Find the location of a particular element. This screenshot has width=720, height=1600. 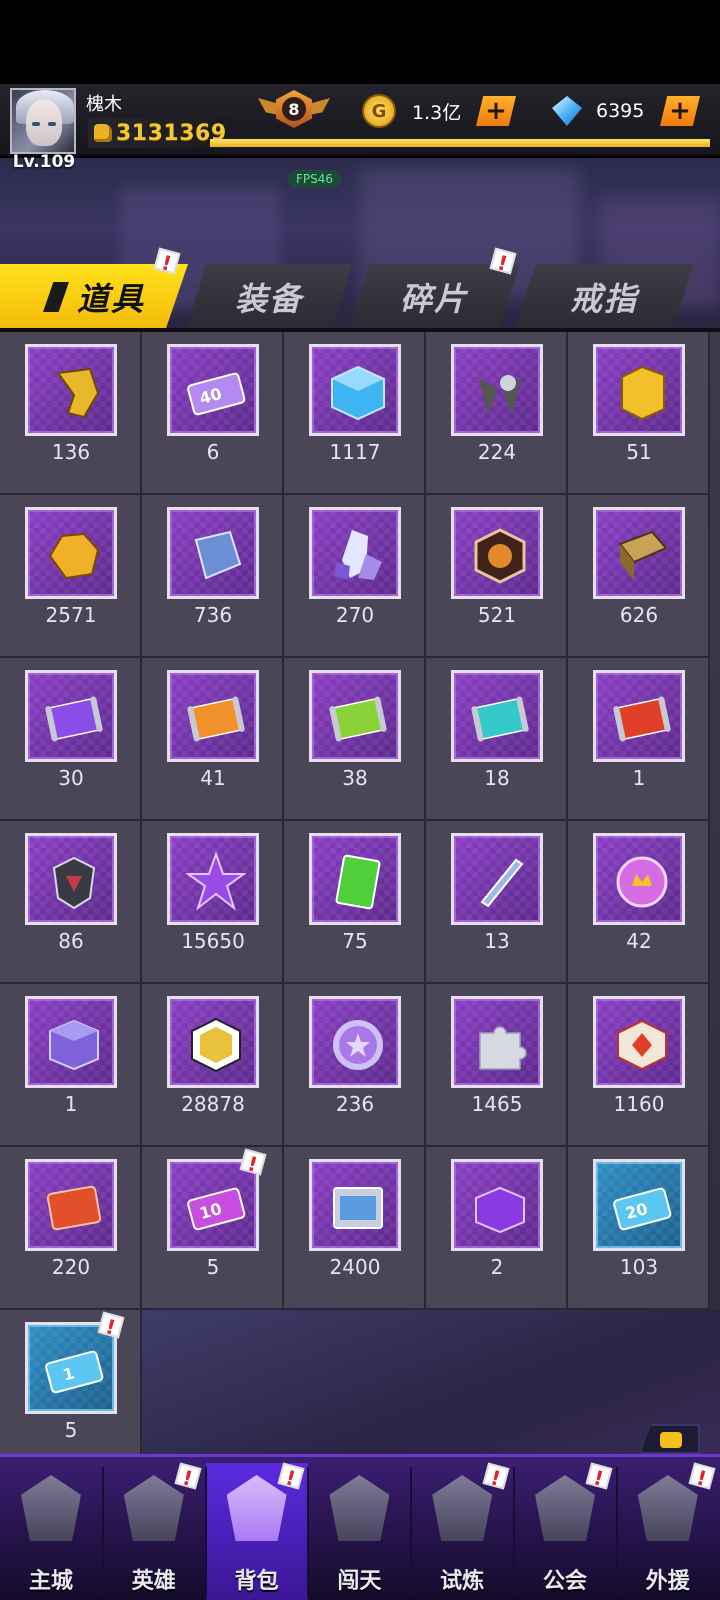

item-cell: 38 is located at coordinates (355, 739).